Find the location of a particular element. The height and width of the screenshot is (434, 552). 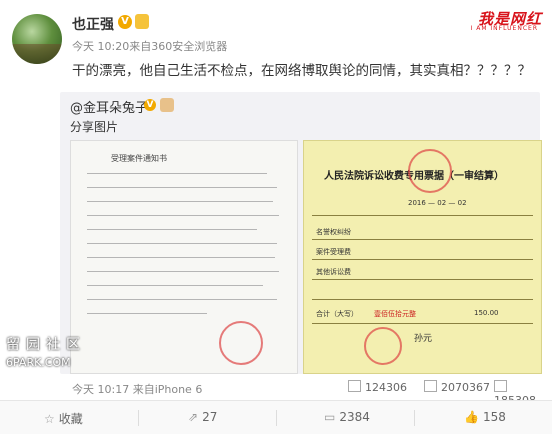

like-icon is located at coordinates (500, 386).